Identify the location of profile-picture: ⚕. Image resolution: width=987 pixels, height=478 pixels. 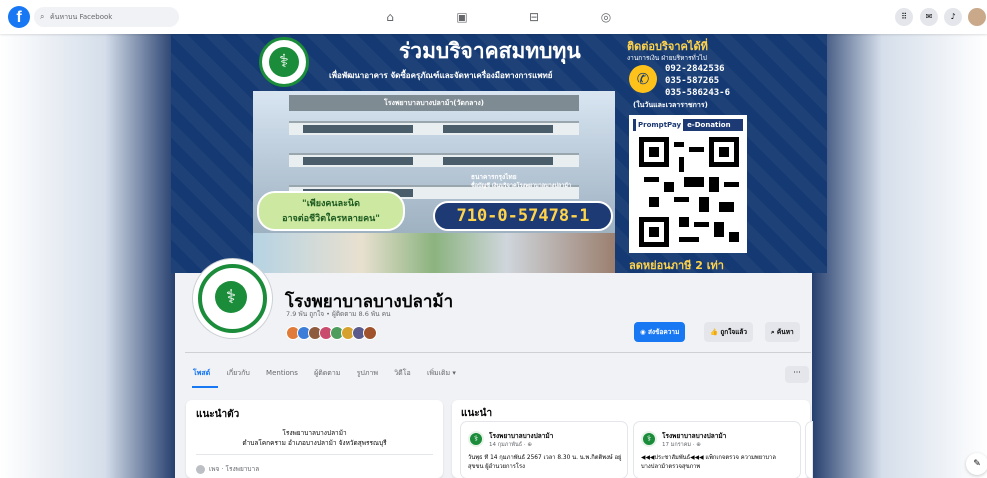
(232, 298).